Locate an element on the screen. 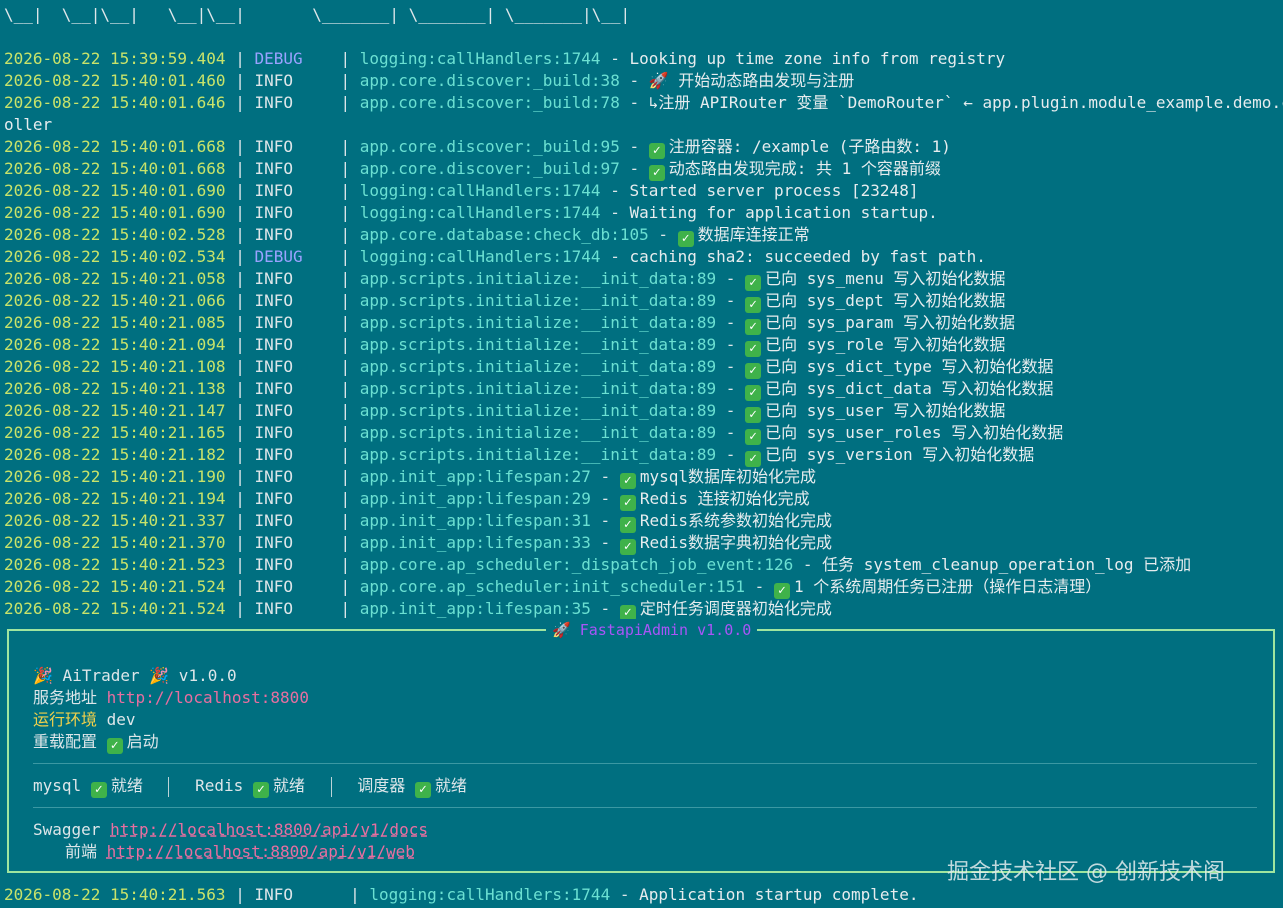 The width and height of the screenshot is (1283, 908). watermark: 掘金技术社区 @ 创新技术阁 is located at coordinates (1086, 872).